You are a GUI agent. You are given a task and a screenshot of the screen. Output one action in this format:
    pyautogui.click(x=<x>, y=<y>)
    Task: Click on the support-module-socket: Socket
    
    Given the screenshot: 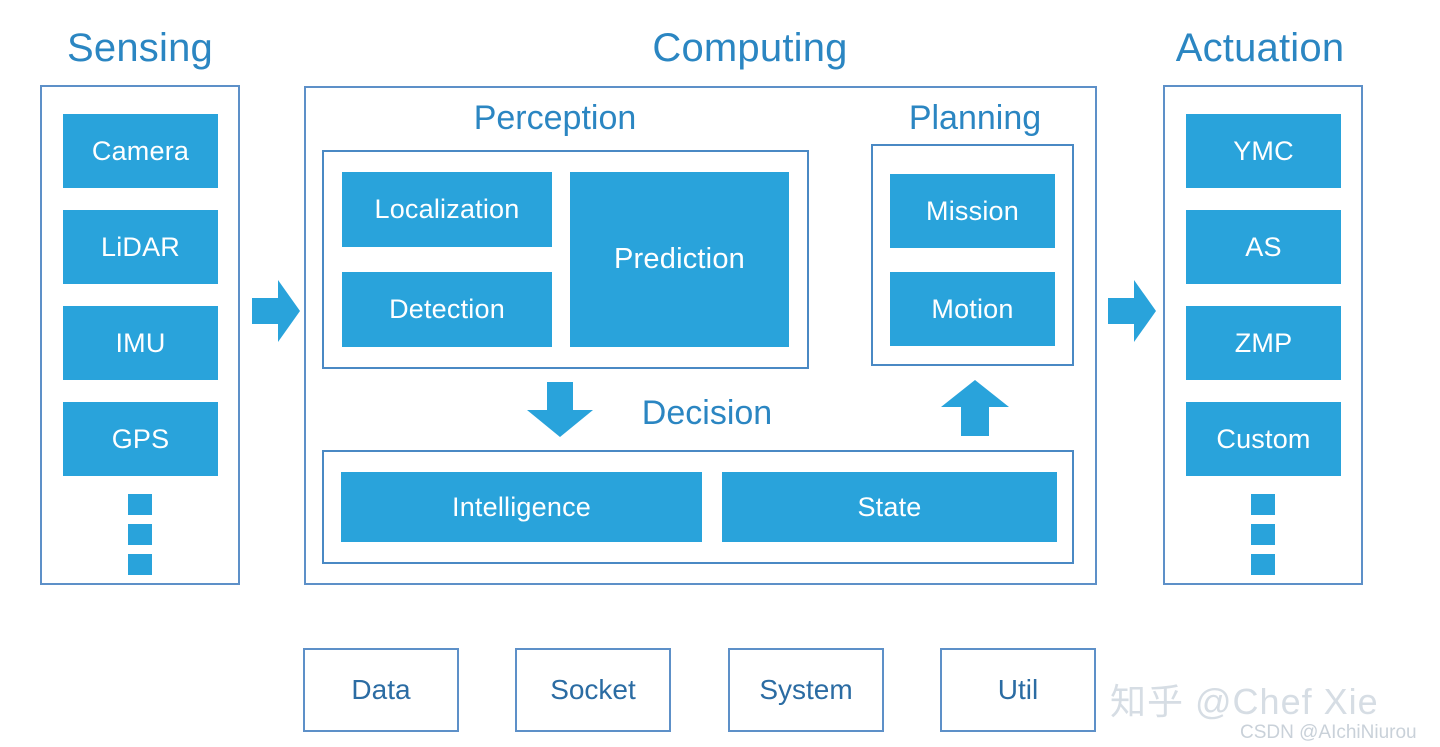 What is the action you would take?
    pyautogui.click(x=593, y=690)
    